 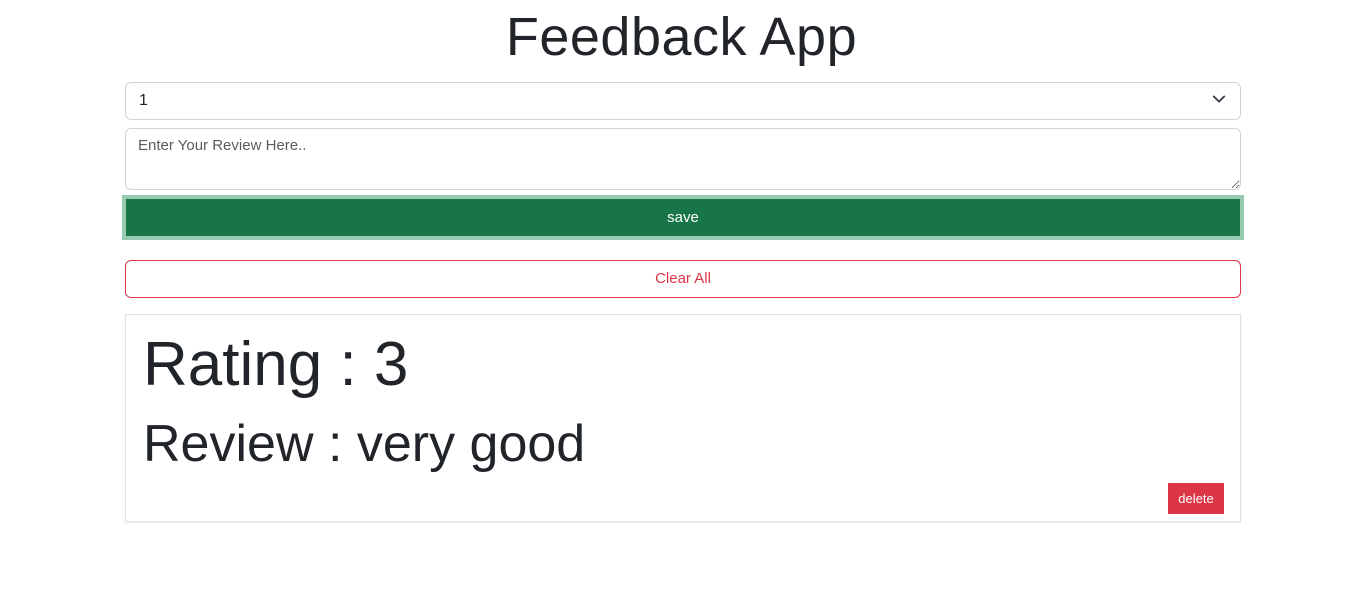 What do you see at coordinates (683, 159) in the screenshot?
I see `review-input` at bounding box center [683, 159].